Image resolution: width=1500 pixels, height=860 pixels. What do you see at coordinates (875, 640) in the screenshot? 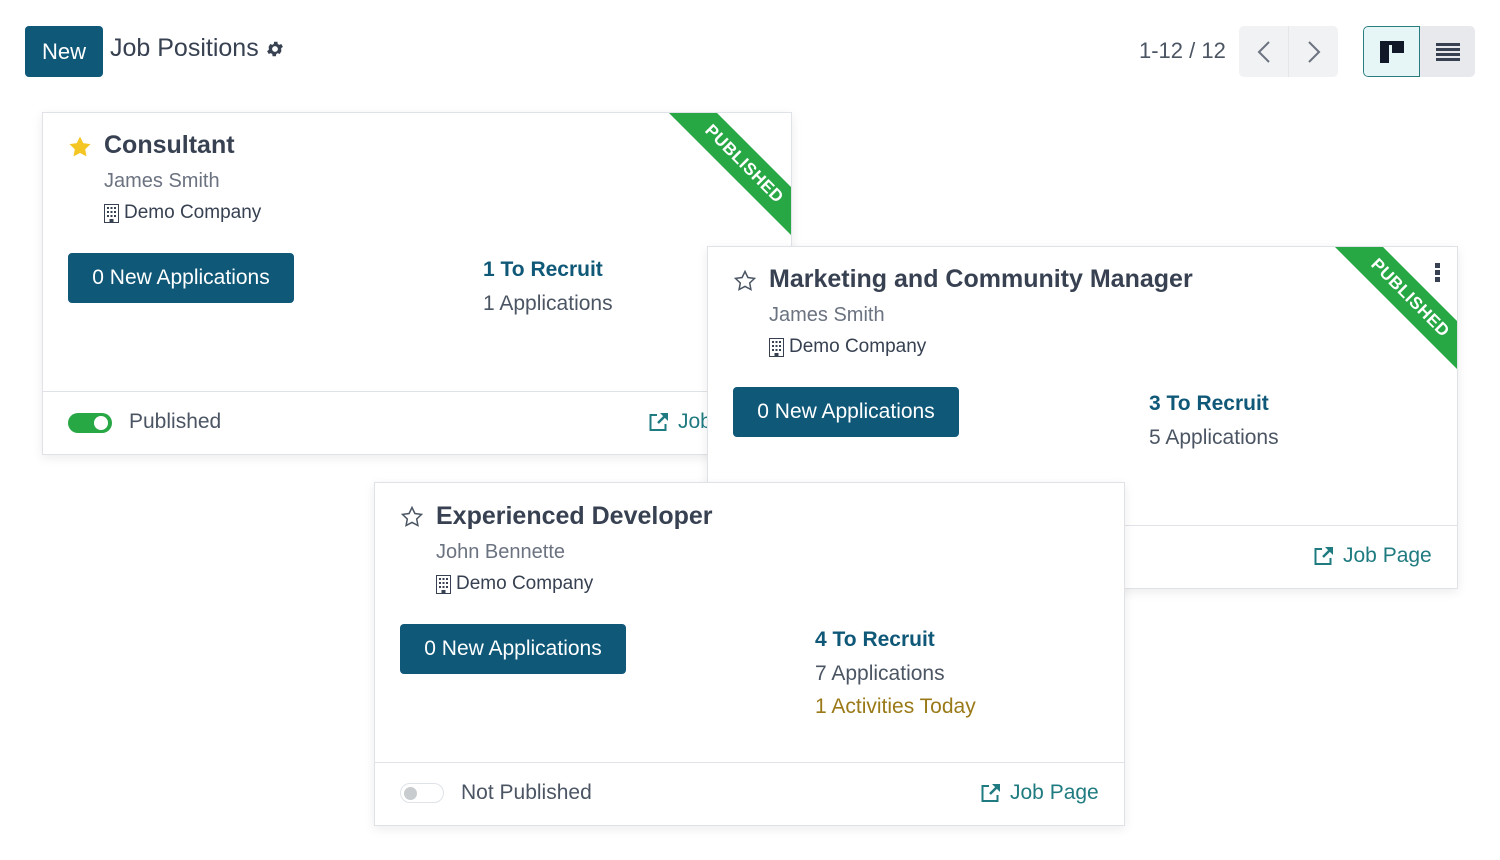
I see `to-recruit-link: 4 To Recruit` at bounding box center [875, 640].